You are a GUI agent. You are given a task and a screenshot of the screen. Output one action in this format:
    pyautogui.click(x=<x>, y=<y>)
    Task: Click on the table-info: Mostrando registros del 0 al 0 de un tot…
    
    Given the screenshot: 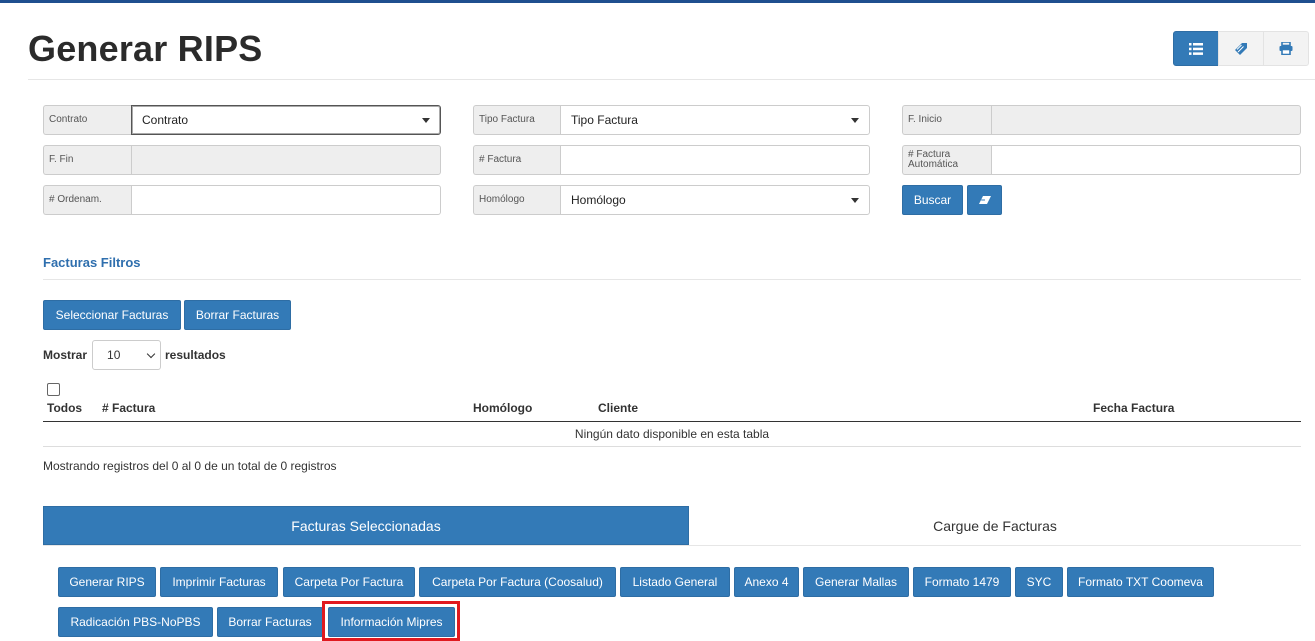 What is the action you would take?
    pyautogui.click(x=190, y=466)
    